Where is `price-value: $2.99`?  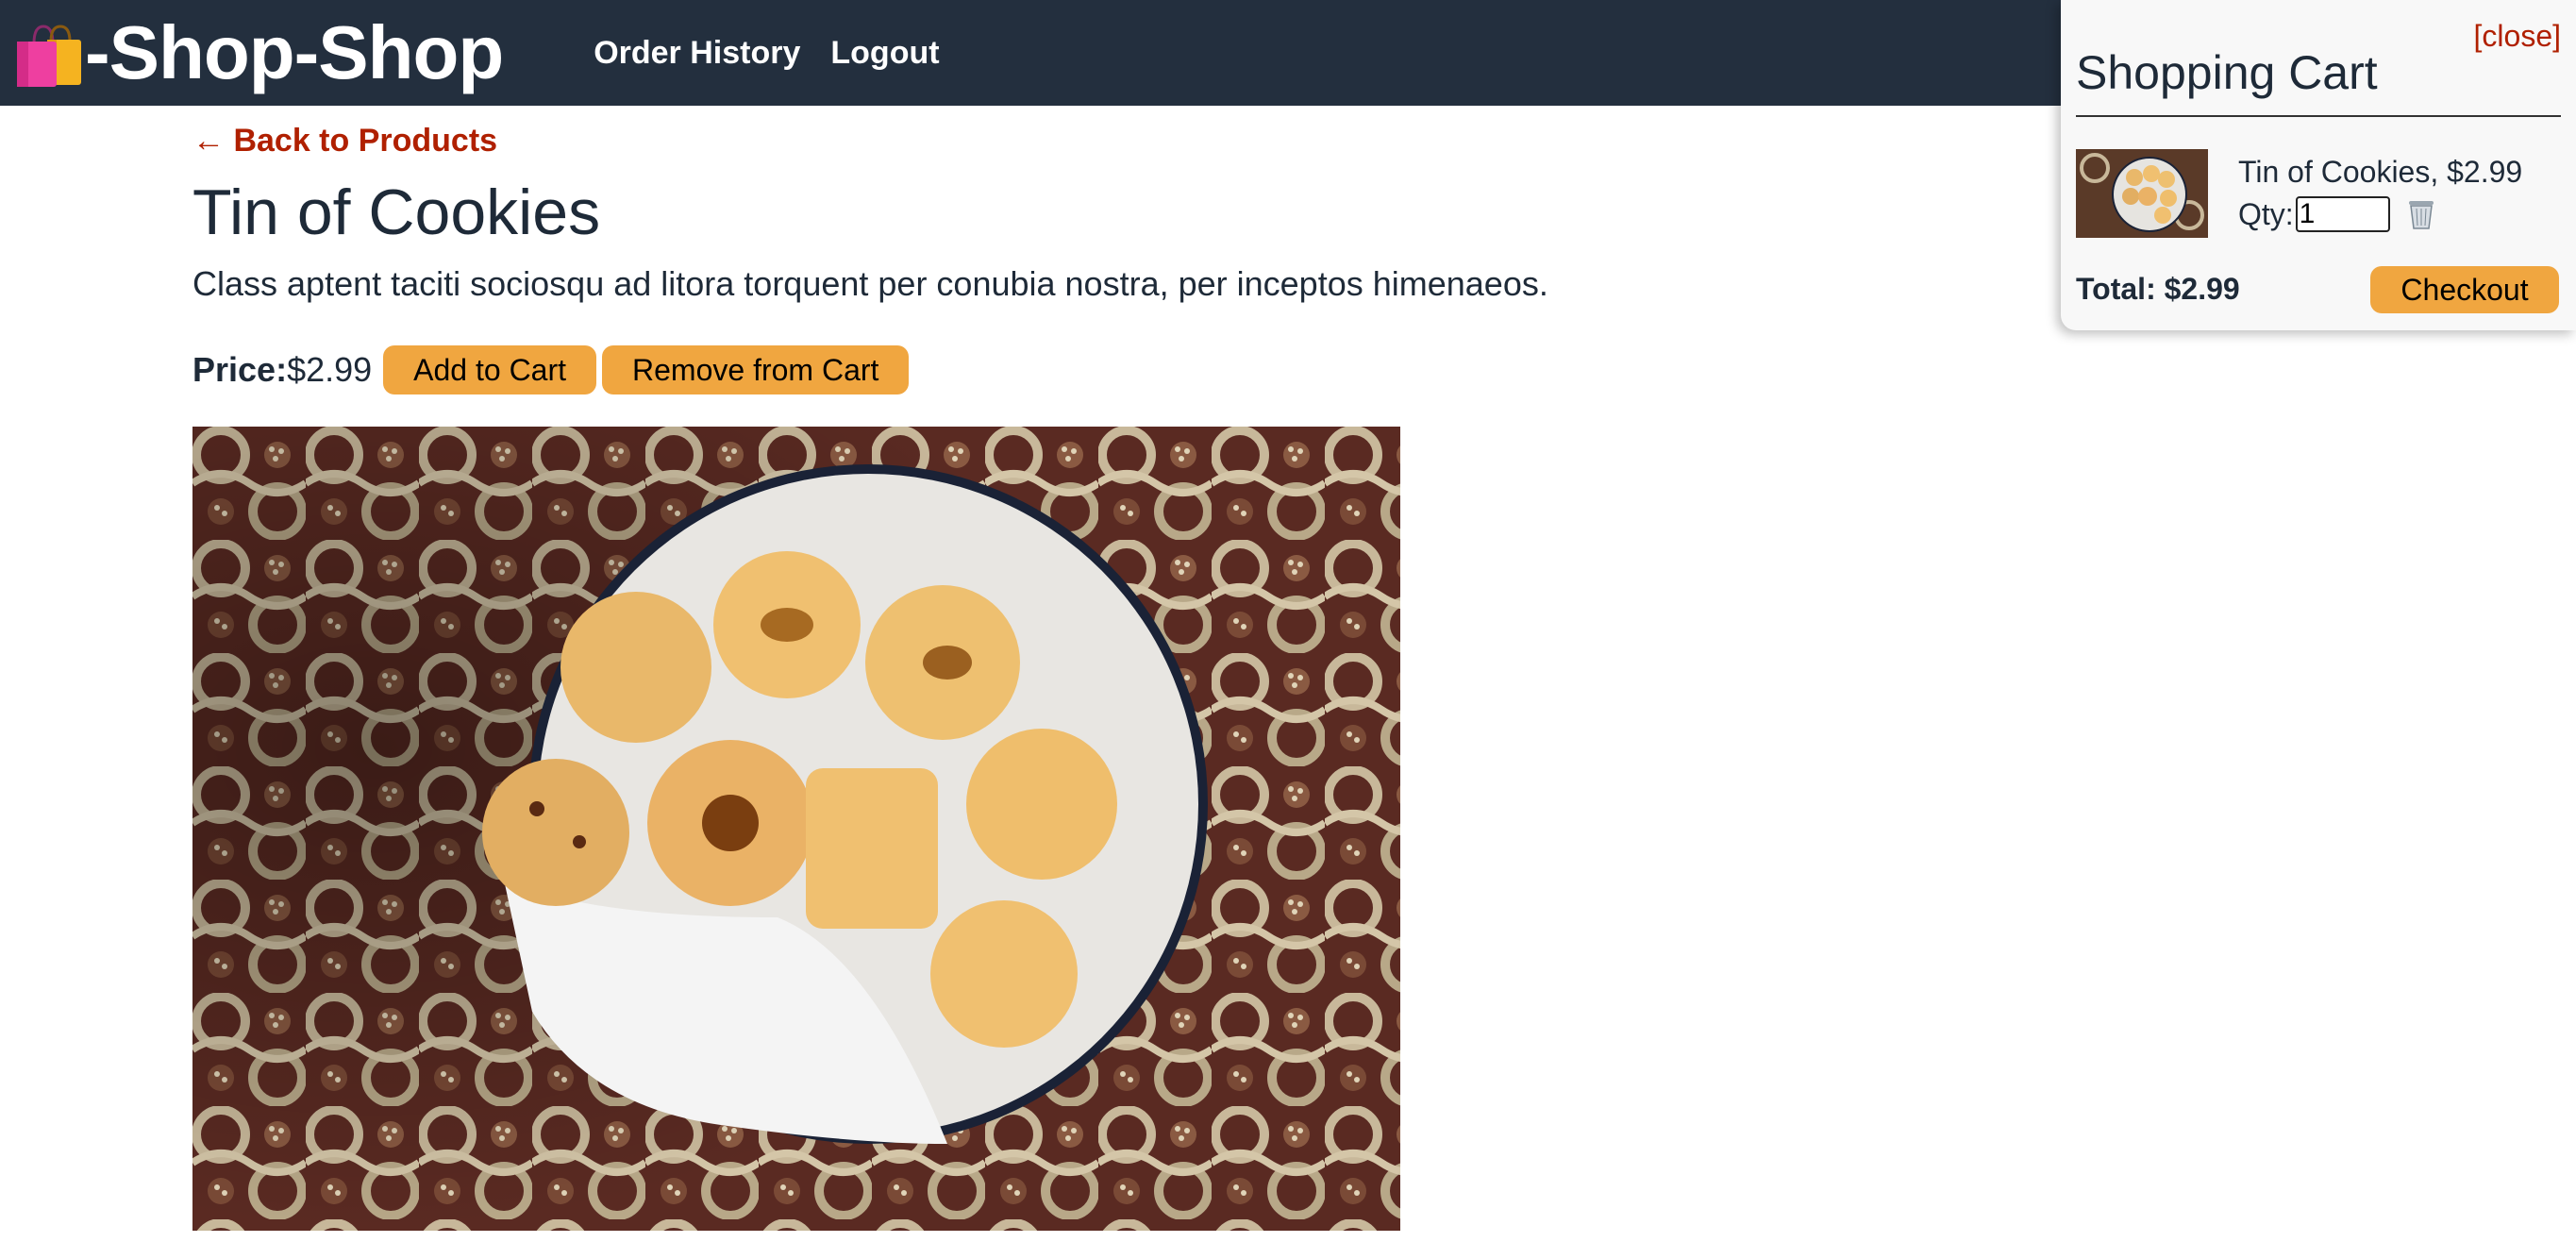
price-value: $2.99 is located at coordinates (330, 369).